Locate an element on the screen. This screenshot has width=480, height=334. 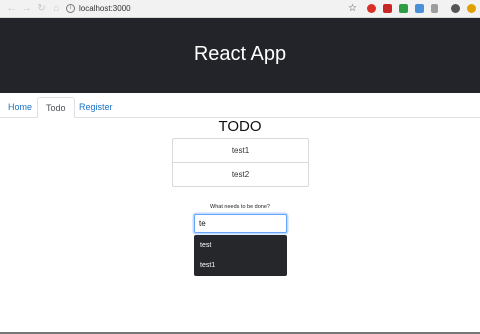
suggestion-item: test is located at coordinates (240, 246).